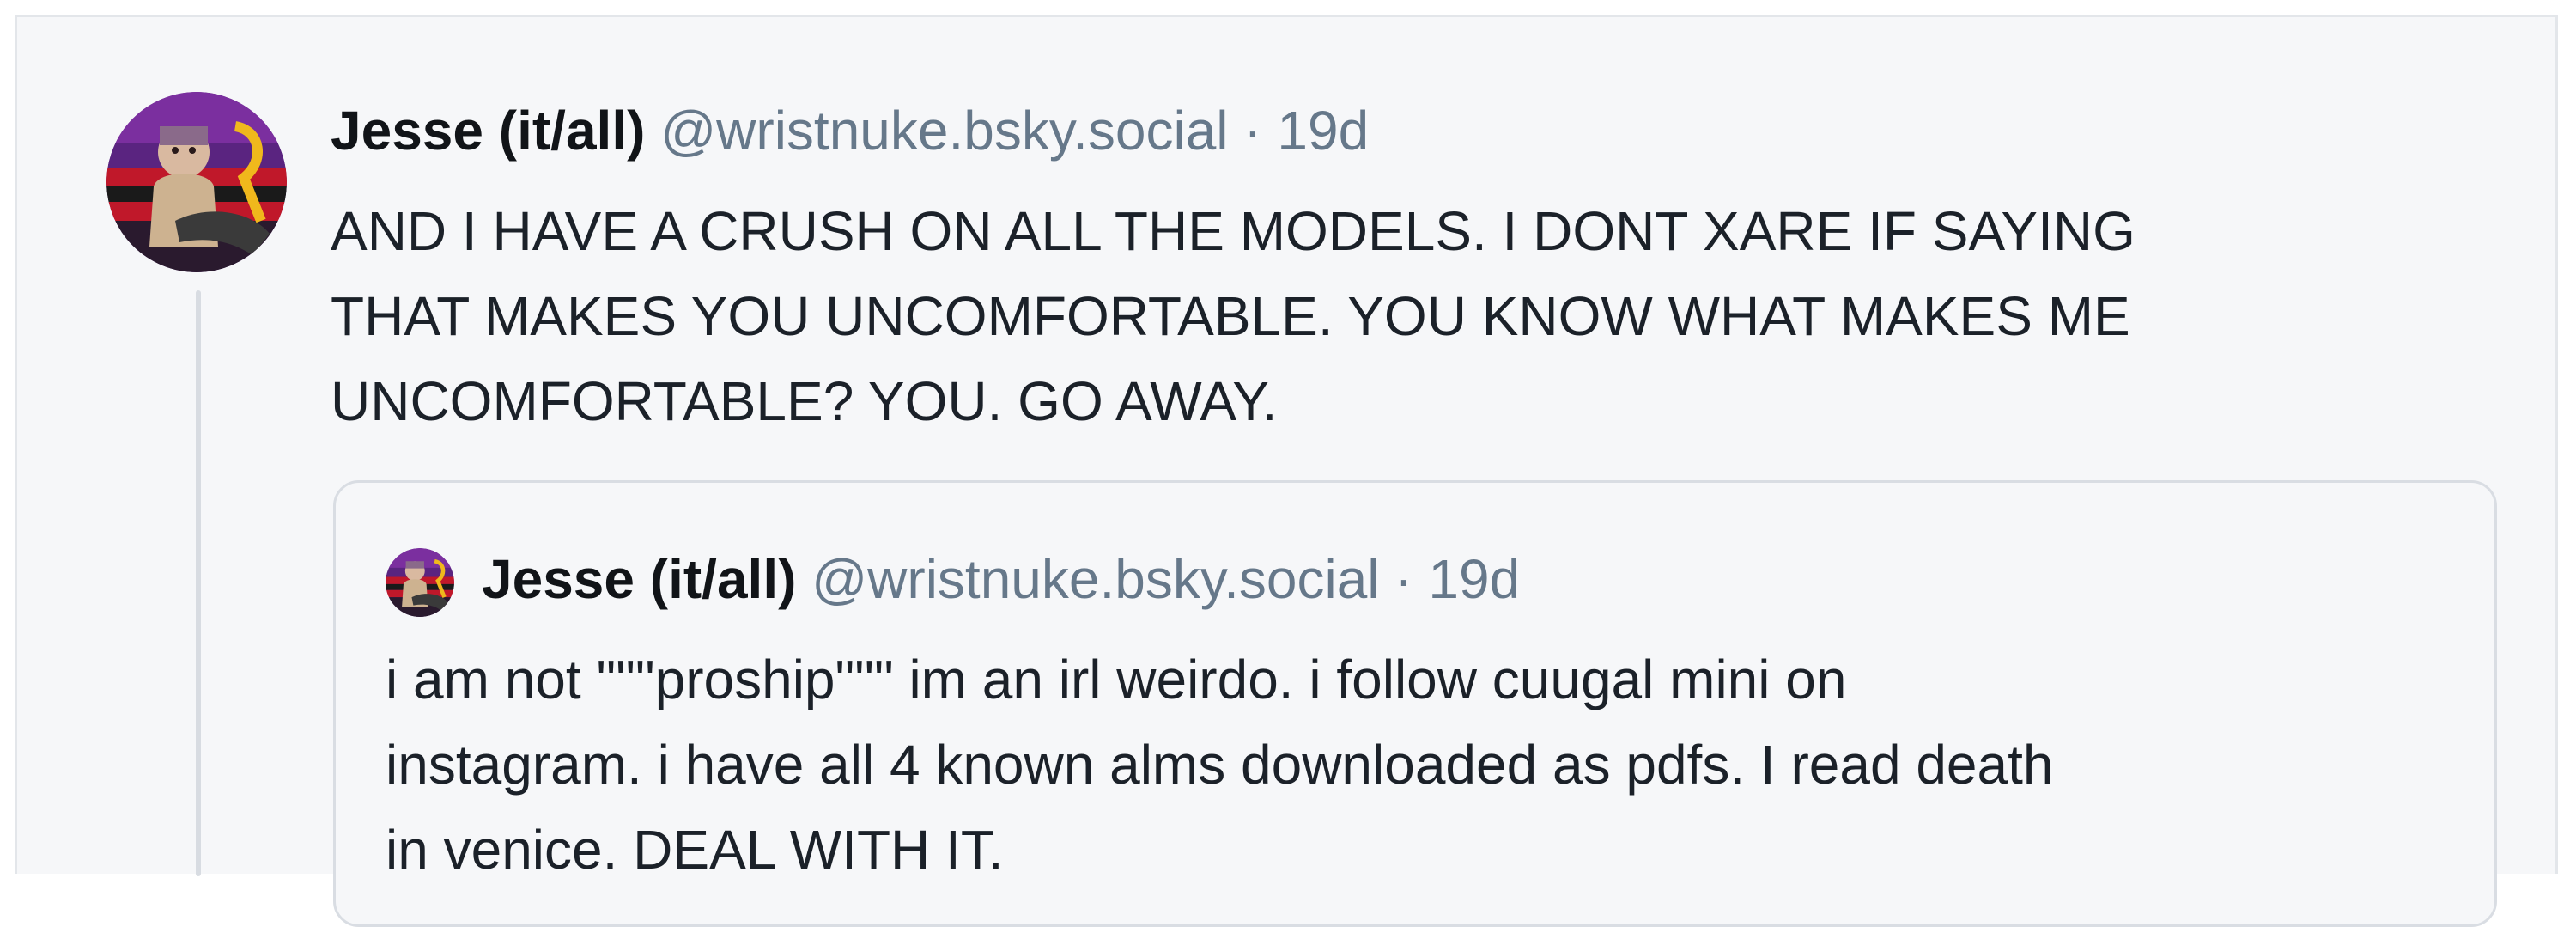  I want to click on author-avatar, so click(197, 182).